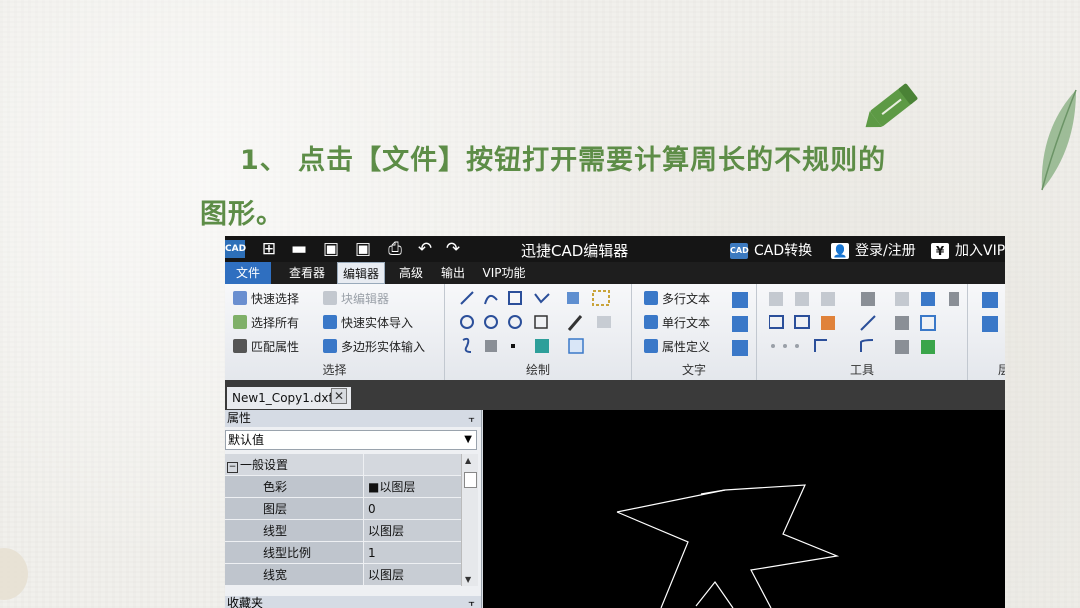  What do you see at coordinates (537, 370) in the screenshot?
I see `draw-group-label: 绘制` at bounding box center [537, 370].